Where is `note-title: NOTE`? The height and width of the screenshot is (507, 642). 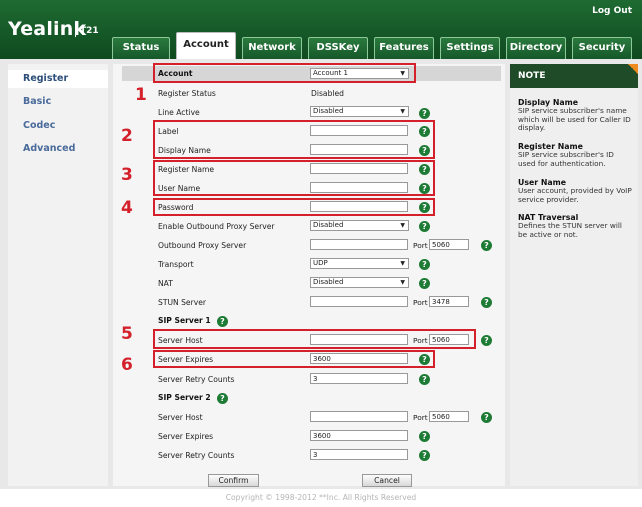 note-title: NOTE is located at coordinates (574, 76).